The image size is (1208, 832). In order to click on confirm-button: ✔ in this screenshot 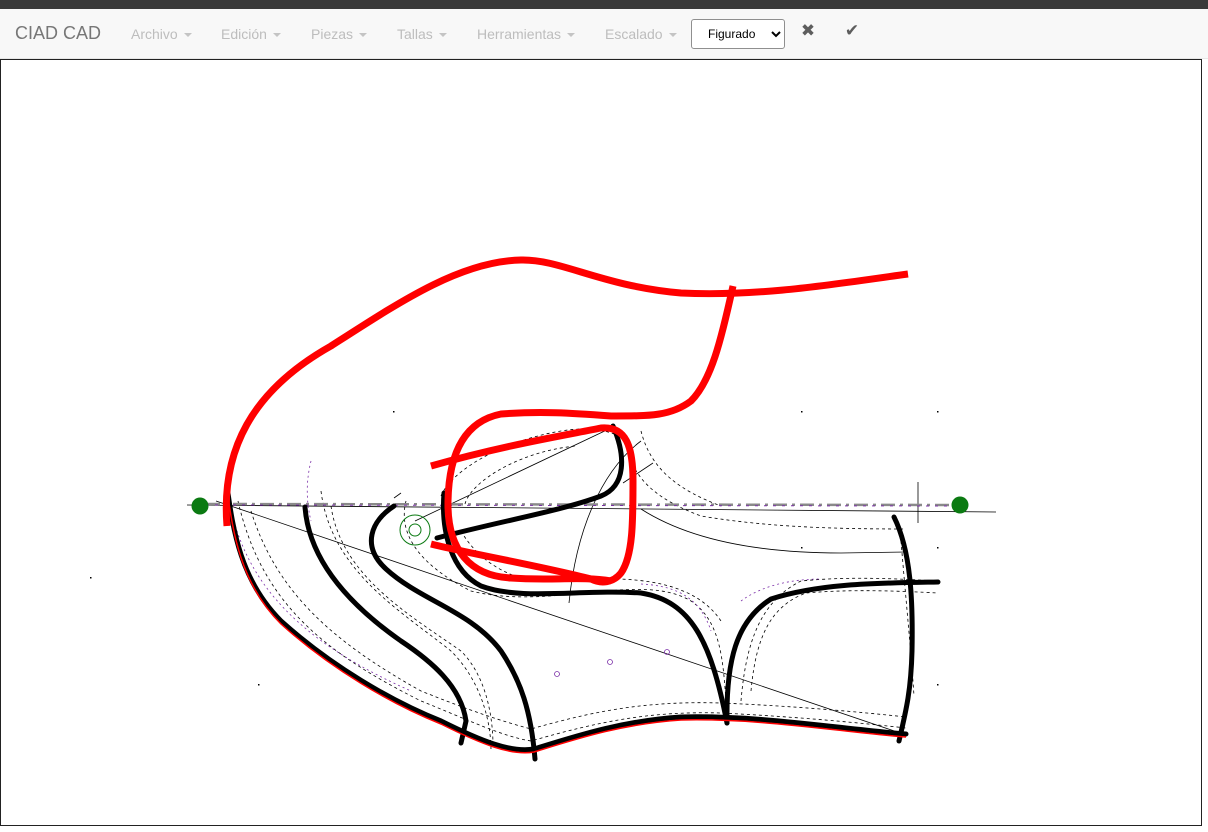, I will do `click(852, 31)`.